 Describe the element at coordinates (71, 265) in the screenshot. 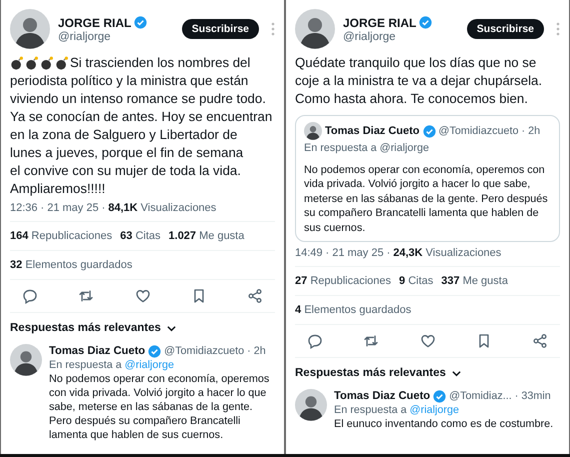

I see `bookmark-count: 32 Elementos guardados` at that location.